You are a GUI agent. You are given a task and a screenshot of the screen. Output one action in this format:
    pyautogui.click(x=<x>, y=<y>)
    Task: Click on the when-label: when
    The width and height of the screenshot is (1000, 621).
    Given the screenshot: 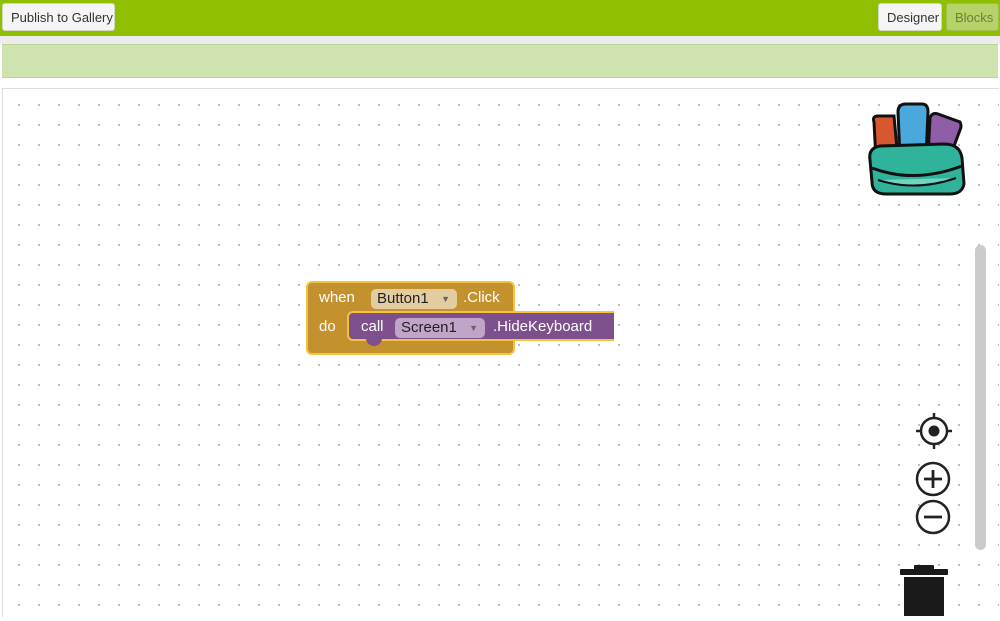 What is the action you would take?
    pyautogui.click(x=337, y=297)
    